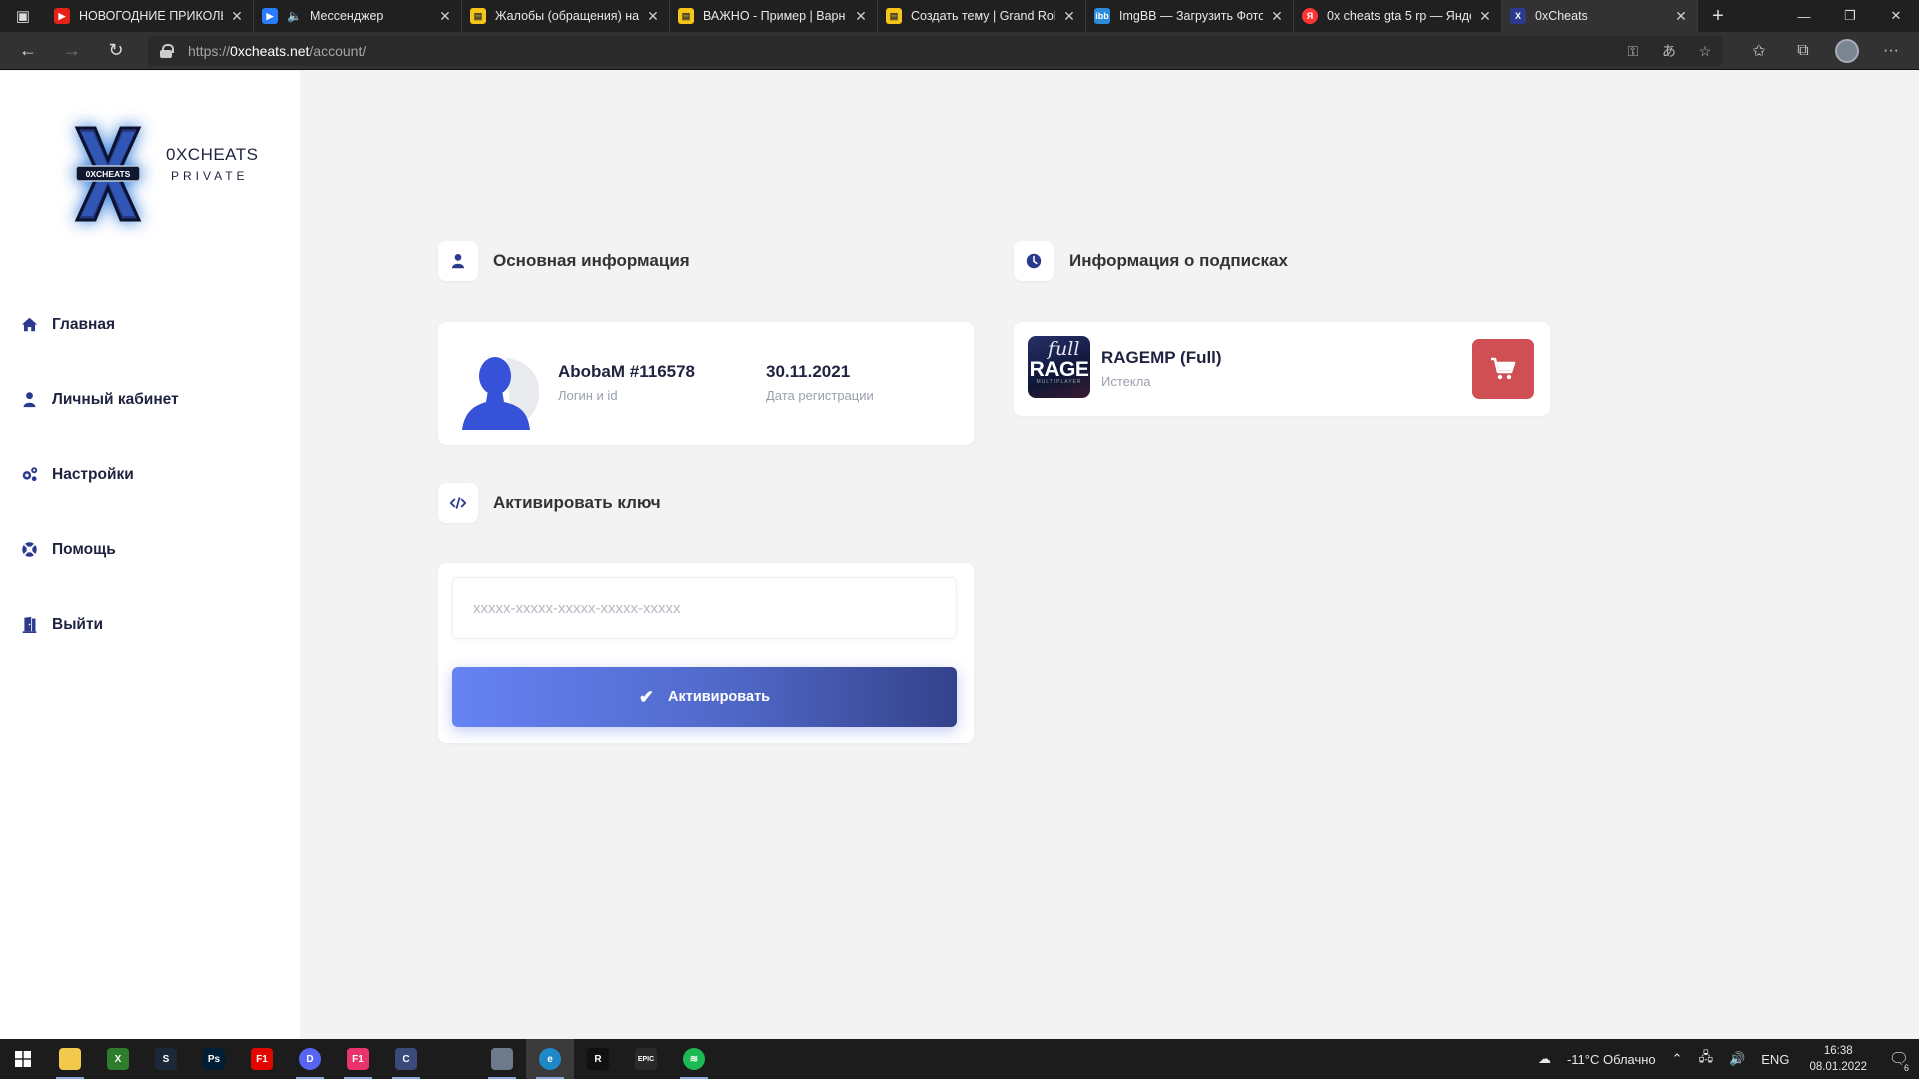  I want to click on browser-tab: ▤ Создать тему | Grand Role ✕, so click(982, 16).